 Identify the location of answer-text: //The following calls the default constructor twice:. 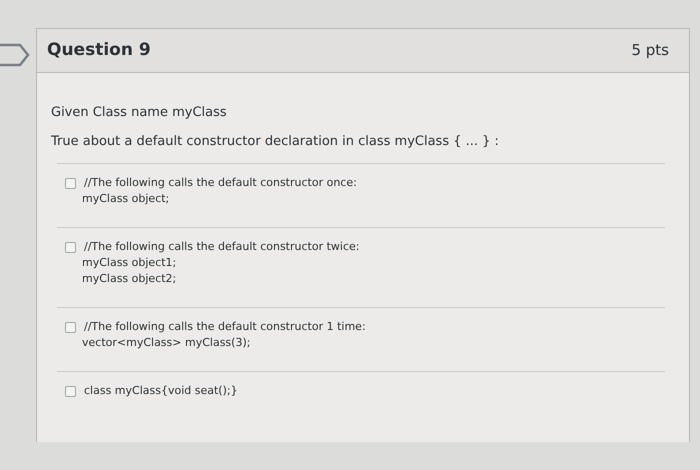
(222, 246).